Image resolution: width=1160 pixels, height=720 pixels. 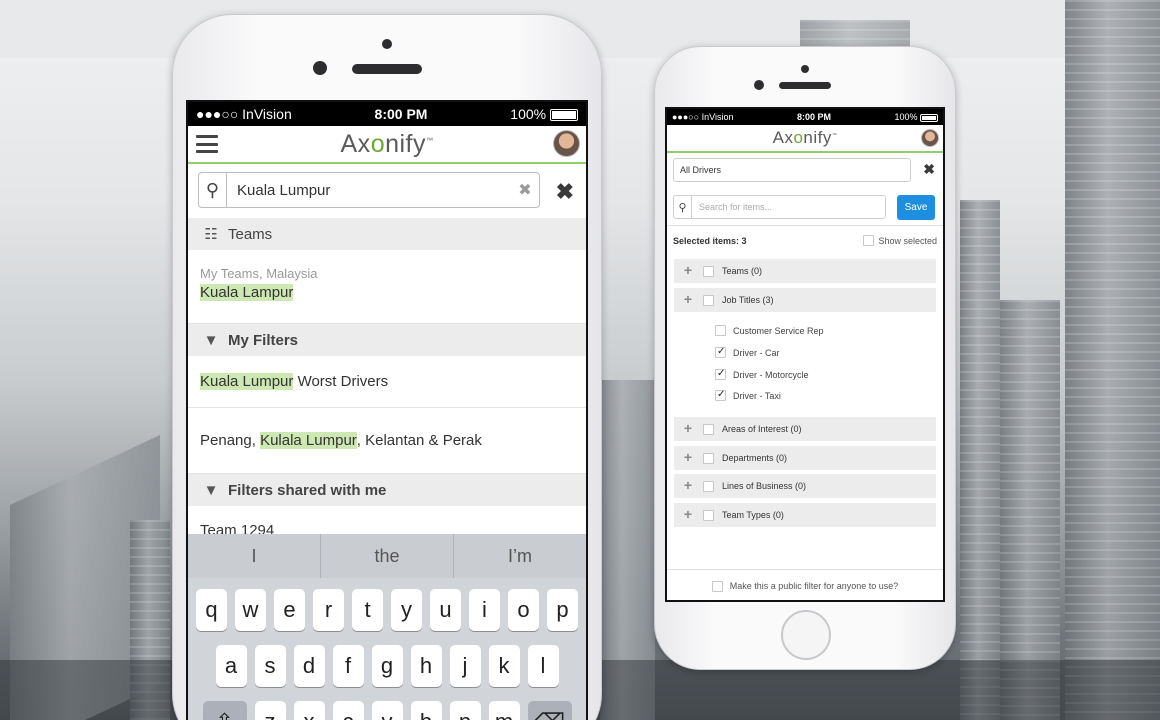 I want to click on group-row-areas-of-interest: + Areas of Interest (0), so click(x=805, y=429).